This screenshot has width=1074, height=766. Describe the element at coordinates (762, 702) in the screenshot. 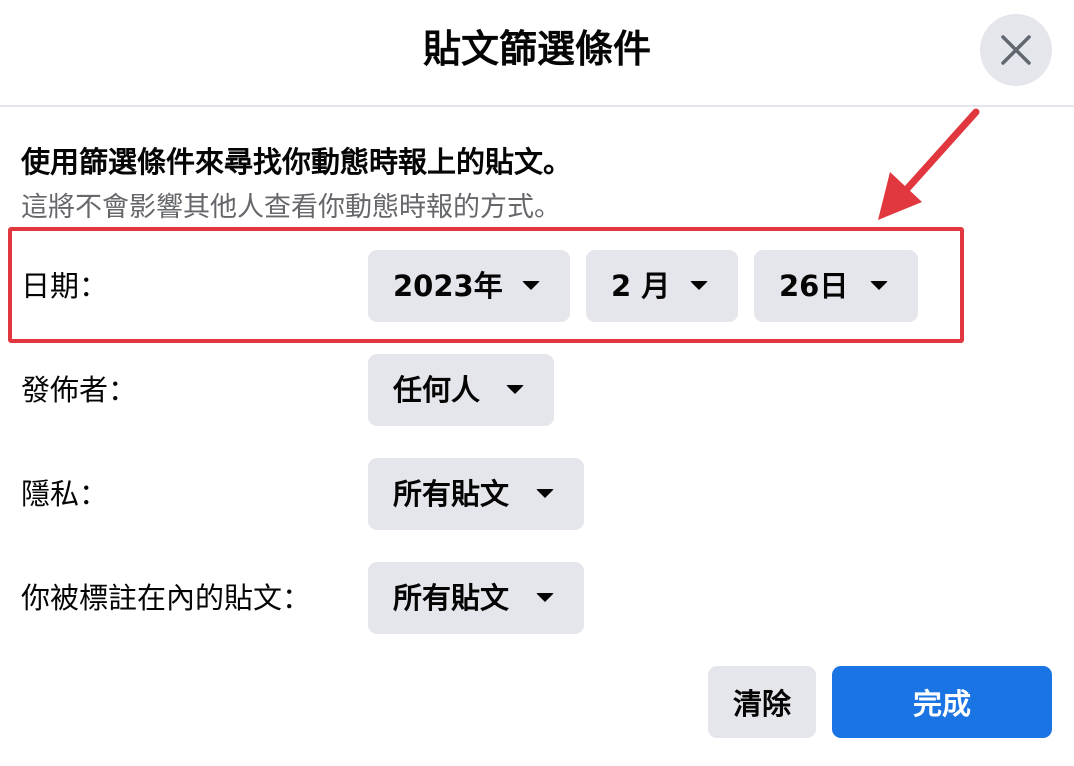

I see `clear-button: 清除` at that location.